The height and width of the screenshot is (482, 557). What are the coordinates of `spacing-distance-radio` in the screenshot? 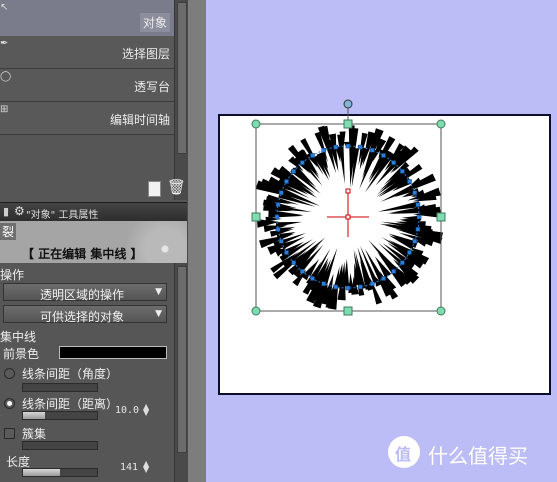 It's located at (9, 403).